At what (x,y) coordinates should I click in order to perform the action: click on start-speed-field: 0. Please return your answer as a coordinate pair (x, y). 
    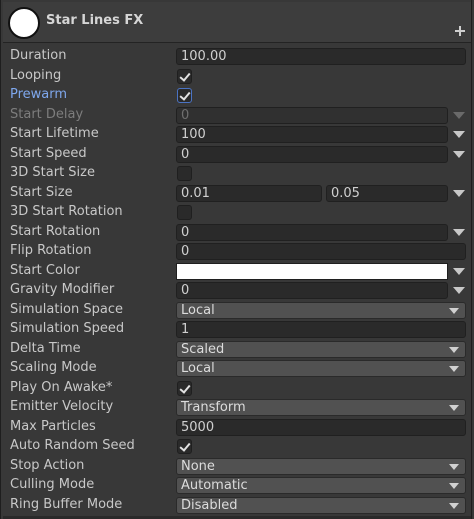
    Looking at the image, I should click on (312, 154).